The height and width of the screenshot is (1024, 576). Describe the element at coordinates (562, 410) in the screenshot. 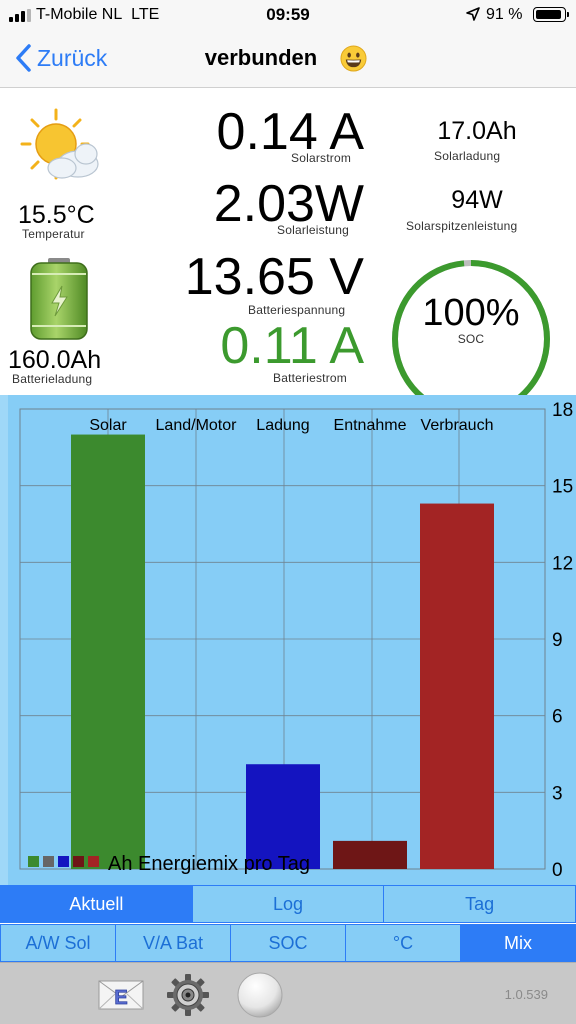

I see `y-tick-label-18: 18` at that location.